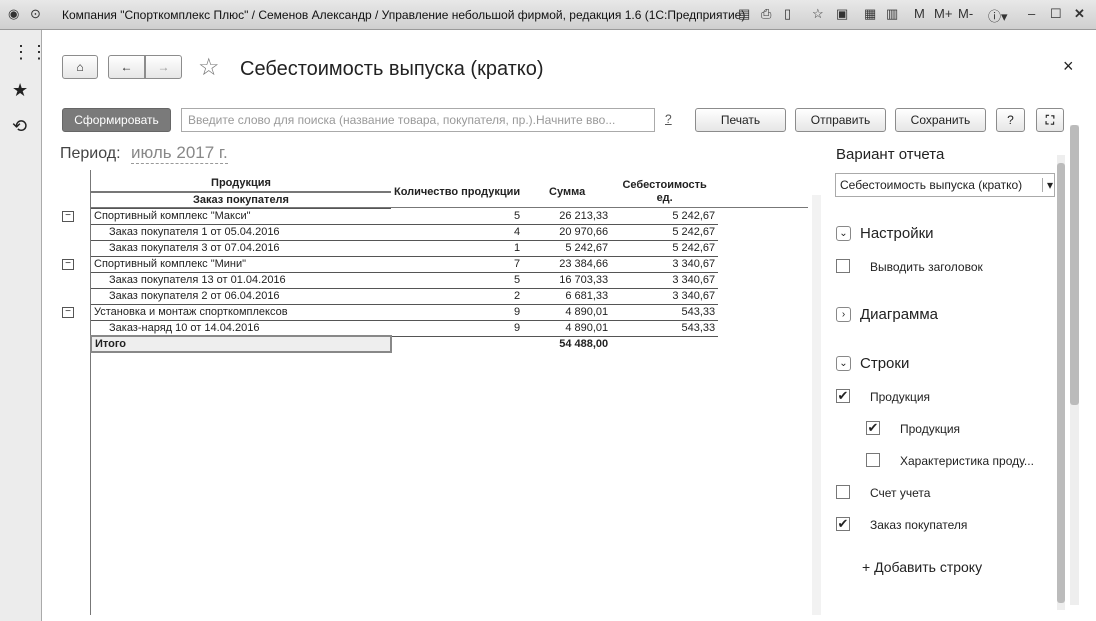 This screenshot has width=1096, height=621. What do you see at coordinates (892, 14) in the screenshot?
I see `calendar-icon: ▥` at bounding box center [892, 14].